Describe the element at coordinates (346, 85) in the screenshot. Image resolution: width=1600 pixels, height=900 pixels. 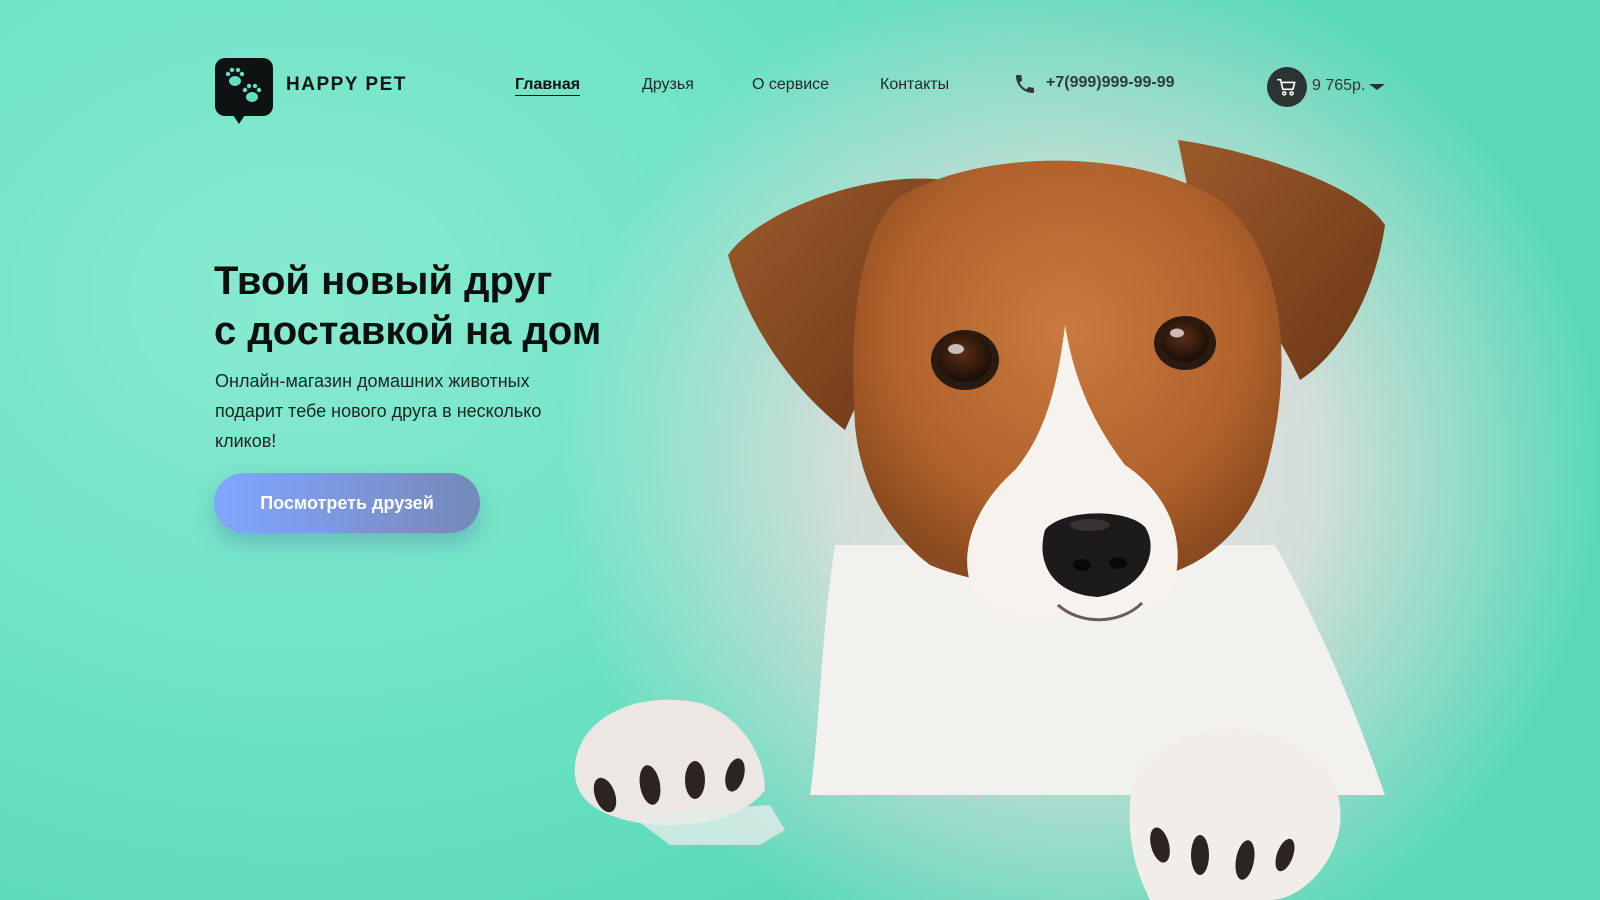
I see `brand-name: HAPPY PET` at that location.